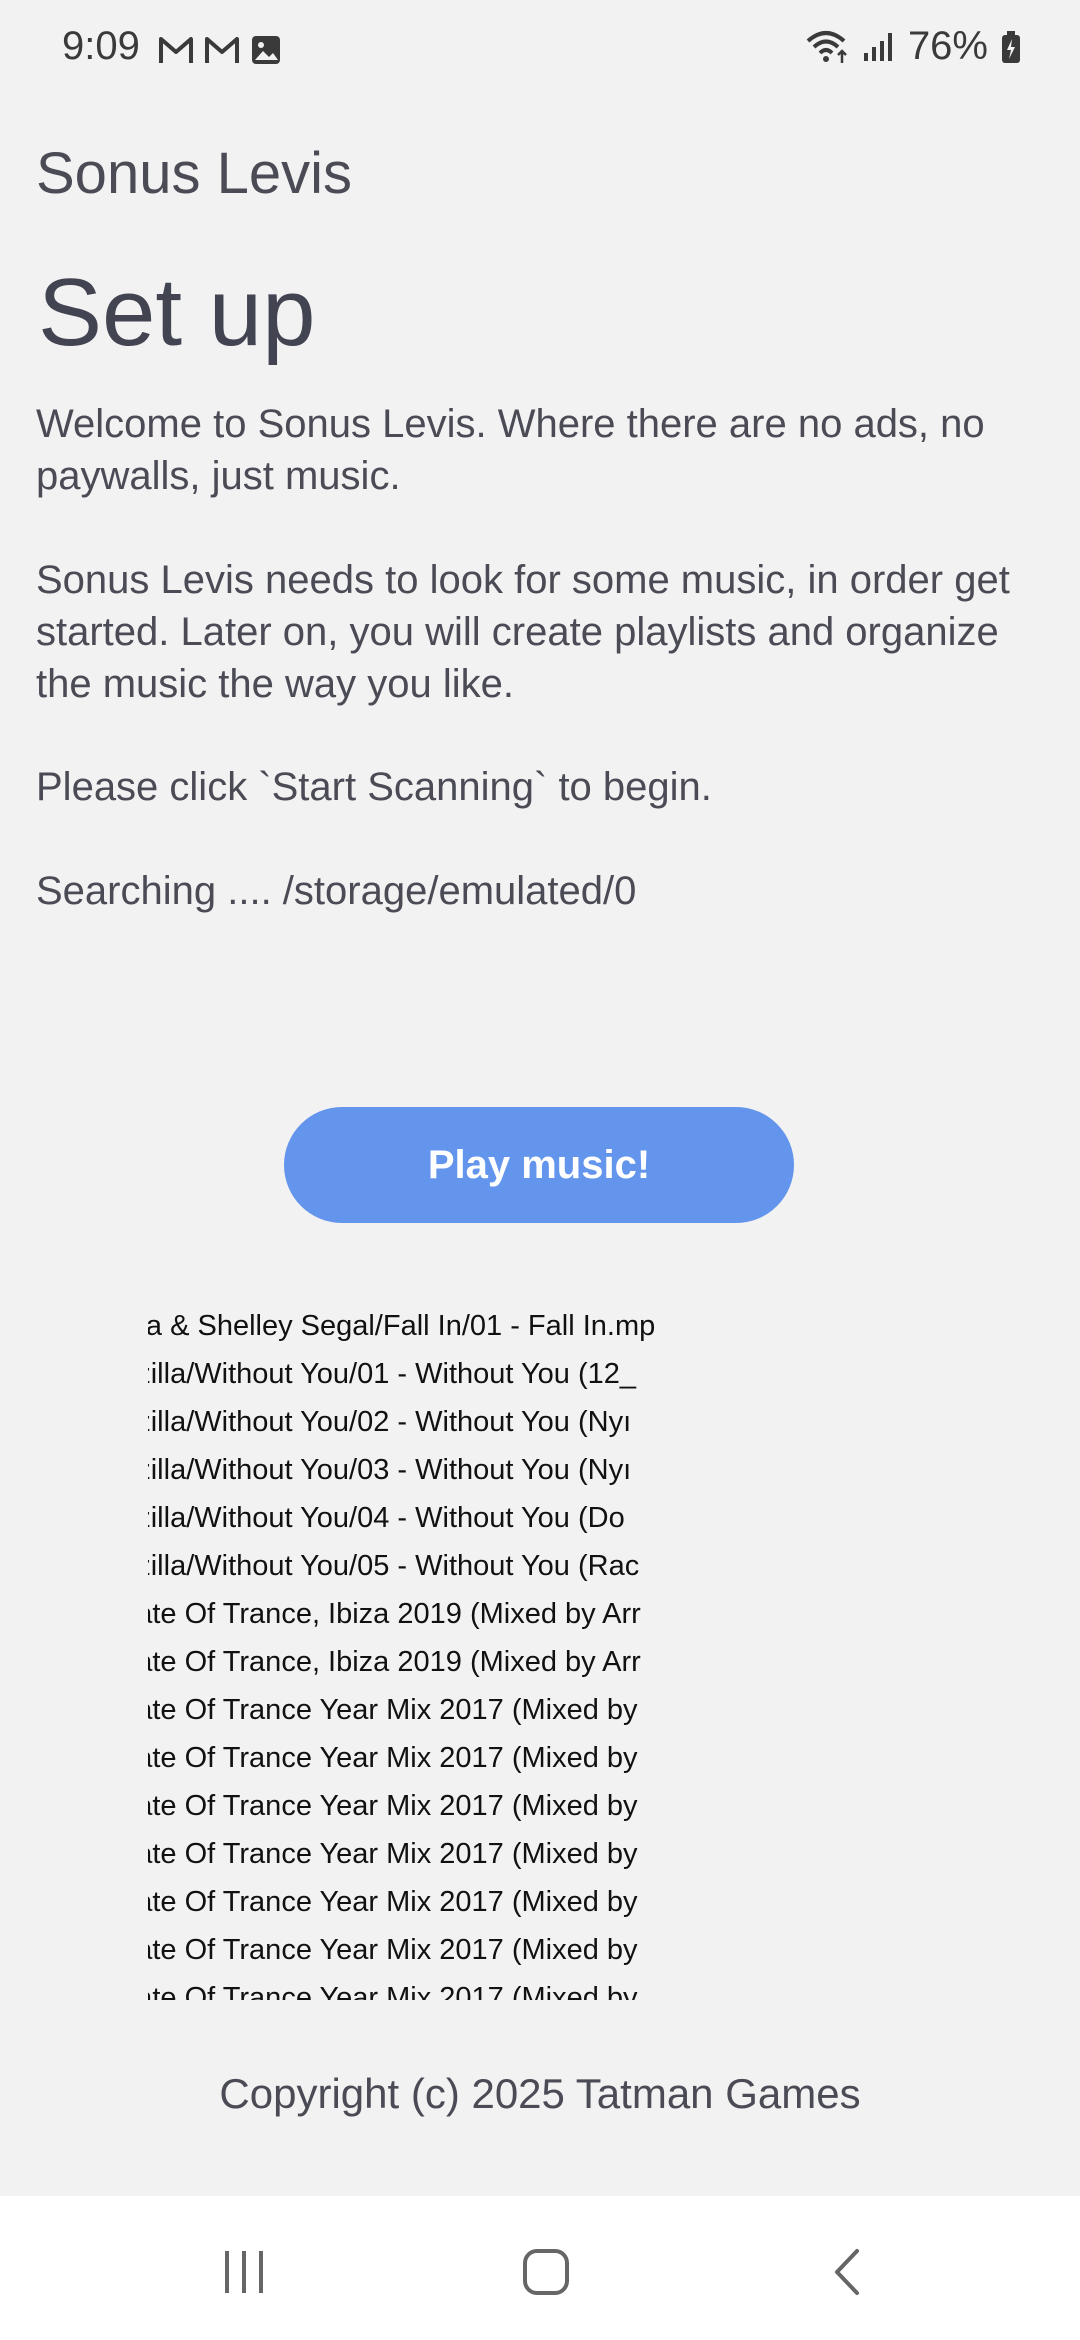  What do you see at coordinates (266, 50) in the screenshot?
I see `image-icon` at bounding box center [266, 50].